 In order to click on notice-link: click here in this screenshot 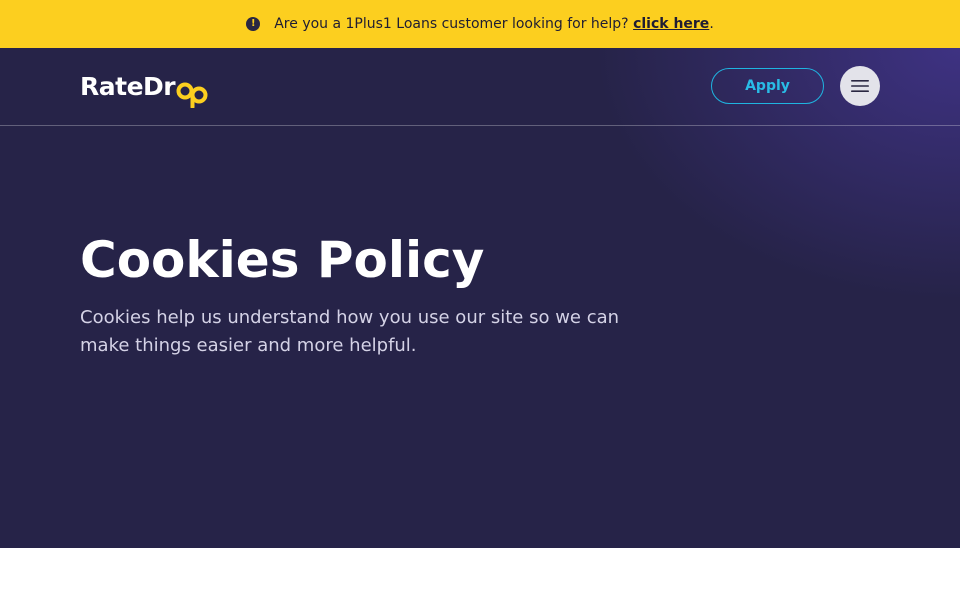, I will do `click(671, 24)`.